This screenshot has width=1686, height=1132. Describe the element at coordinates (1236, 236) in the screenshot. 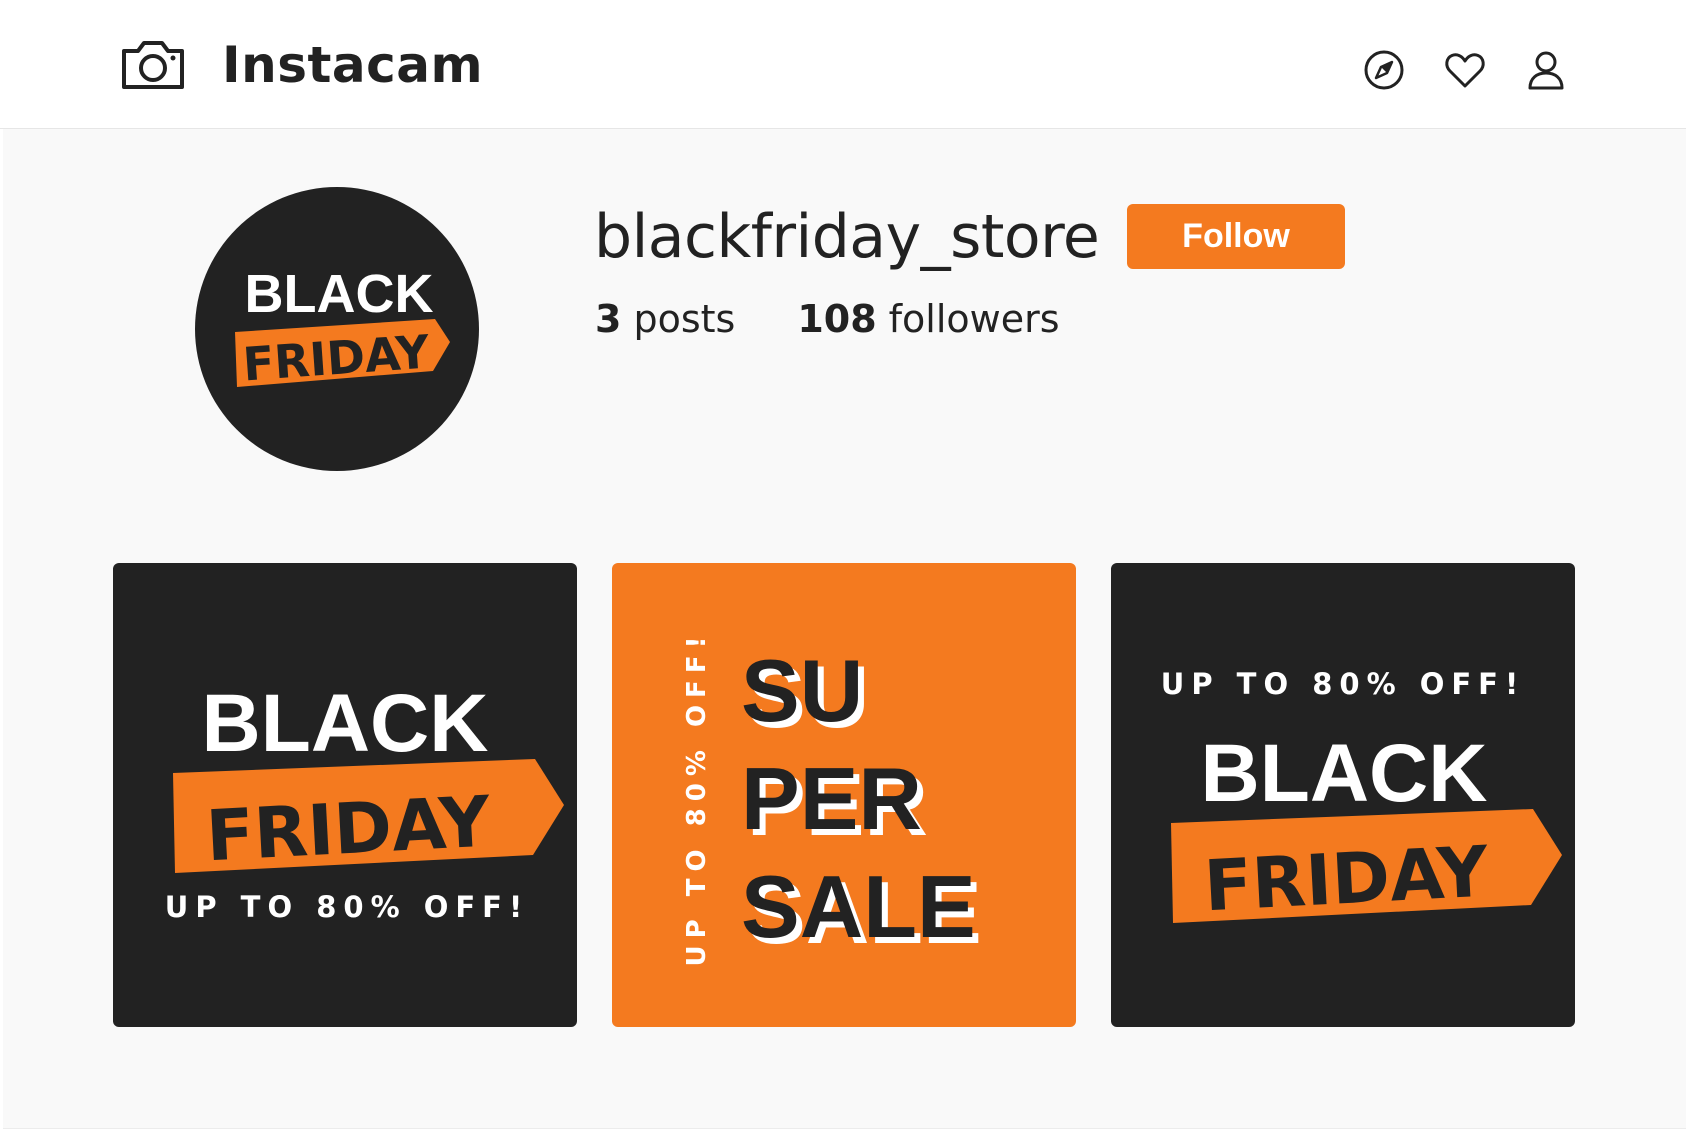

I see `follow-button: Follow` at that location.